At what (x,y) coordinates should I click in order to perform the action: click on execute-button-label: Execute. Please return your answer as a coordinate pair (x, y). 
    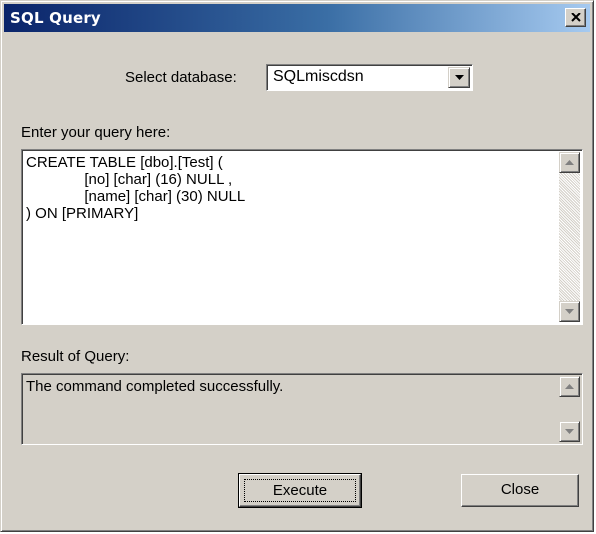
    Looking at the image, I should click on (300, 490).